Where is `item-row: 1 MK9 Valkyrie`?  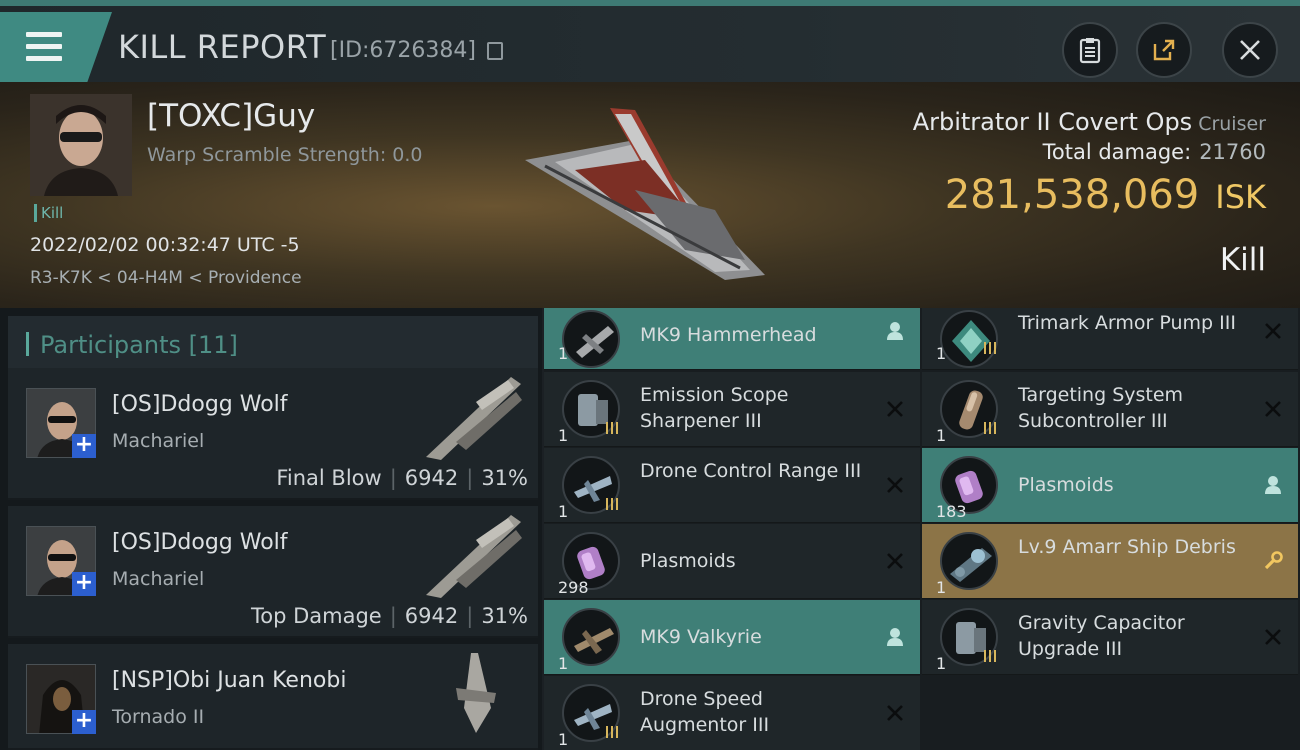
item-row: 1 MK9 Valkyrie is located at coordinates (732, 637).